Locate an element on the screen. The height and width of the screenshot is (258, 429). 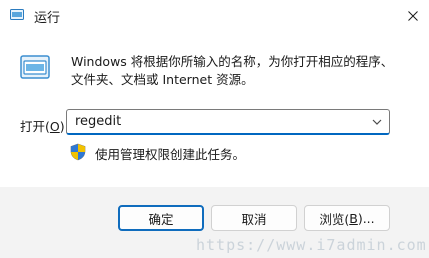
description-line-2: 文件夹、文档或 Internet 资源。 is located at coordinates (162, 79).